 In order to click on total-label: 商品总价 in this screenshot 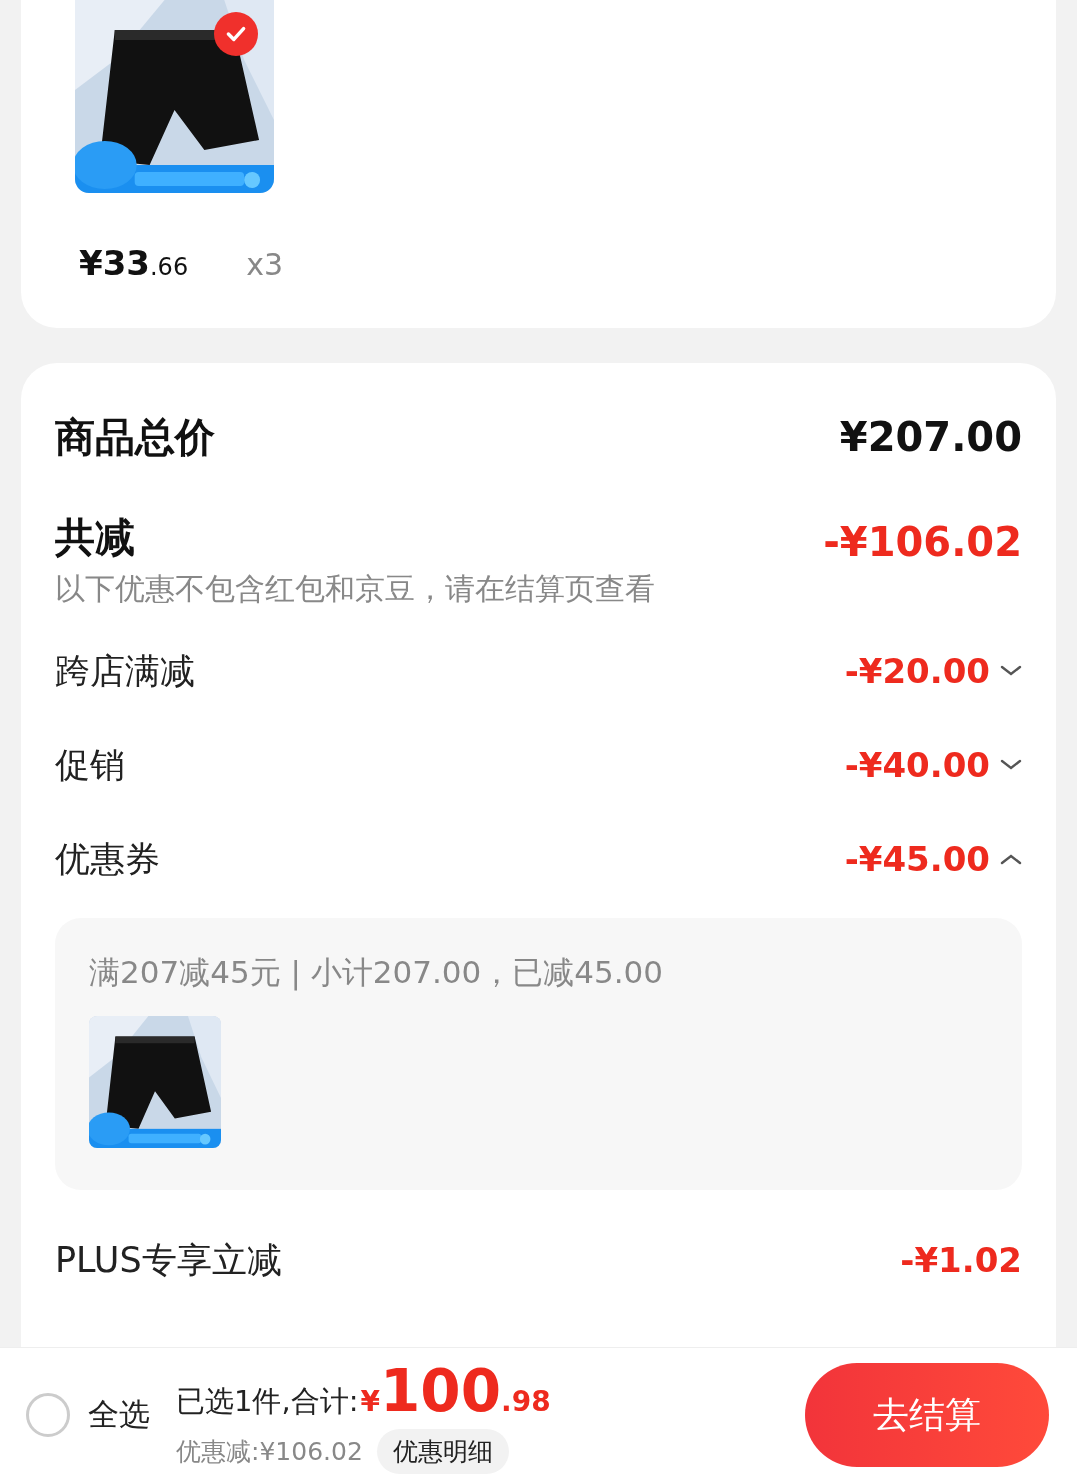, I will do `click(135, 437)`.